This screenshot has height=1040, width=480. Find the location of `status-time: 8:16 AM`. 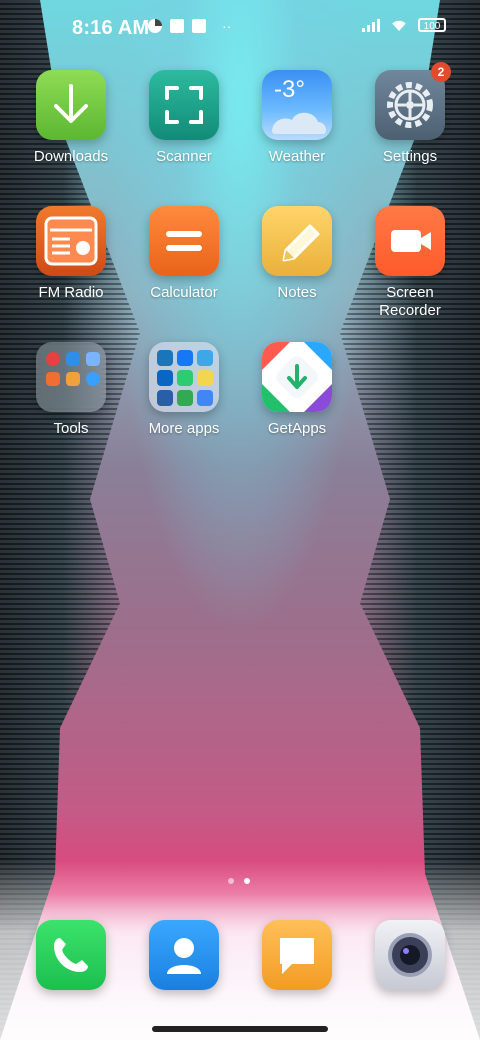

status-time: 8:16 AM is located at coordinates (111, 28).